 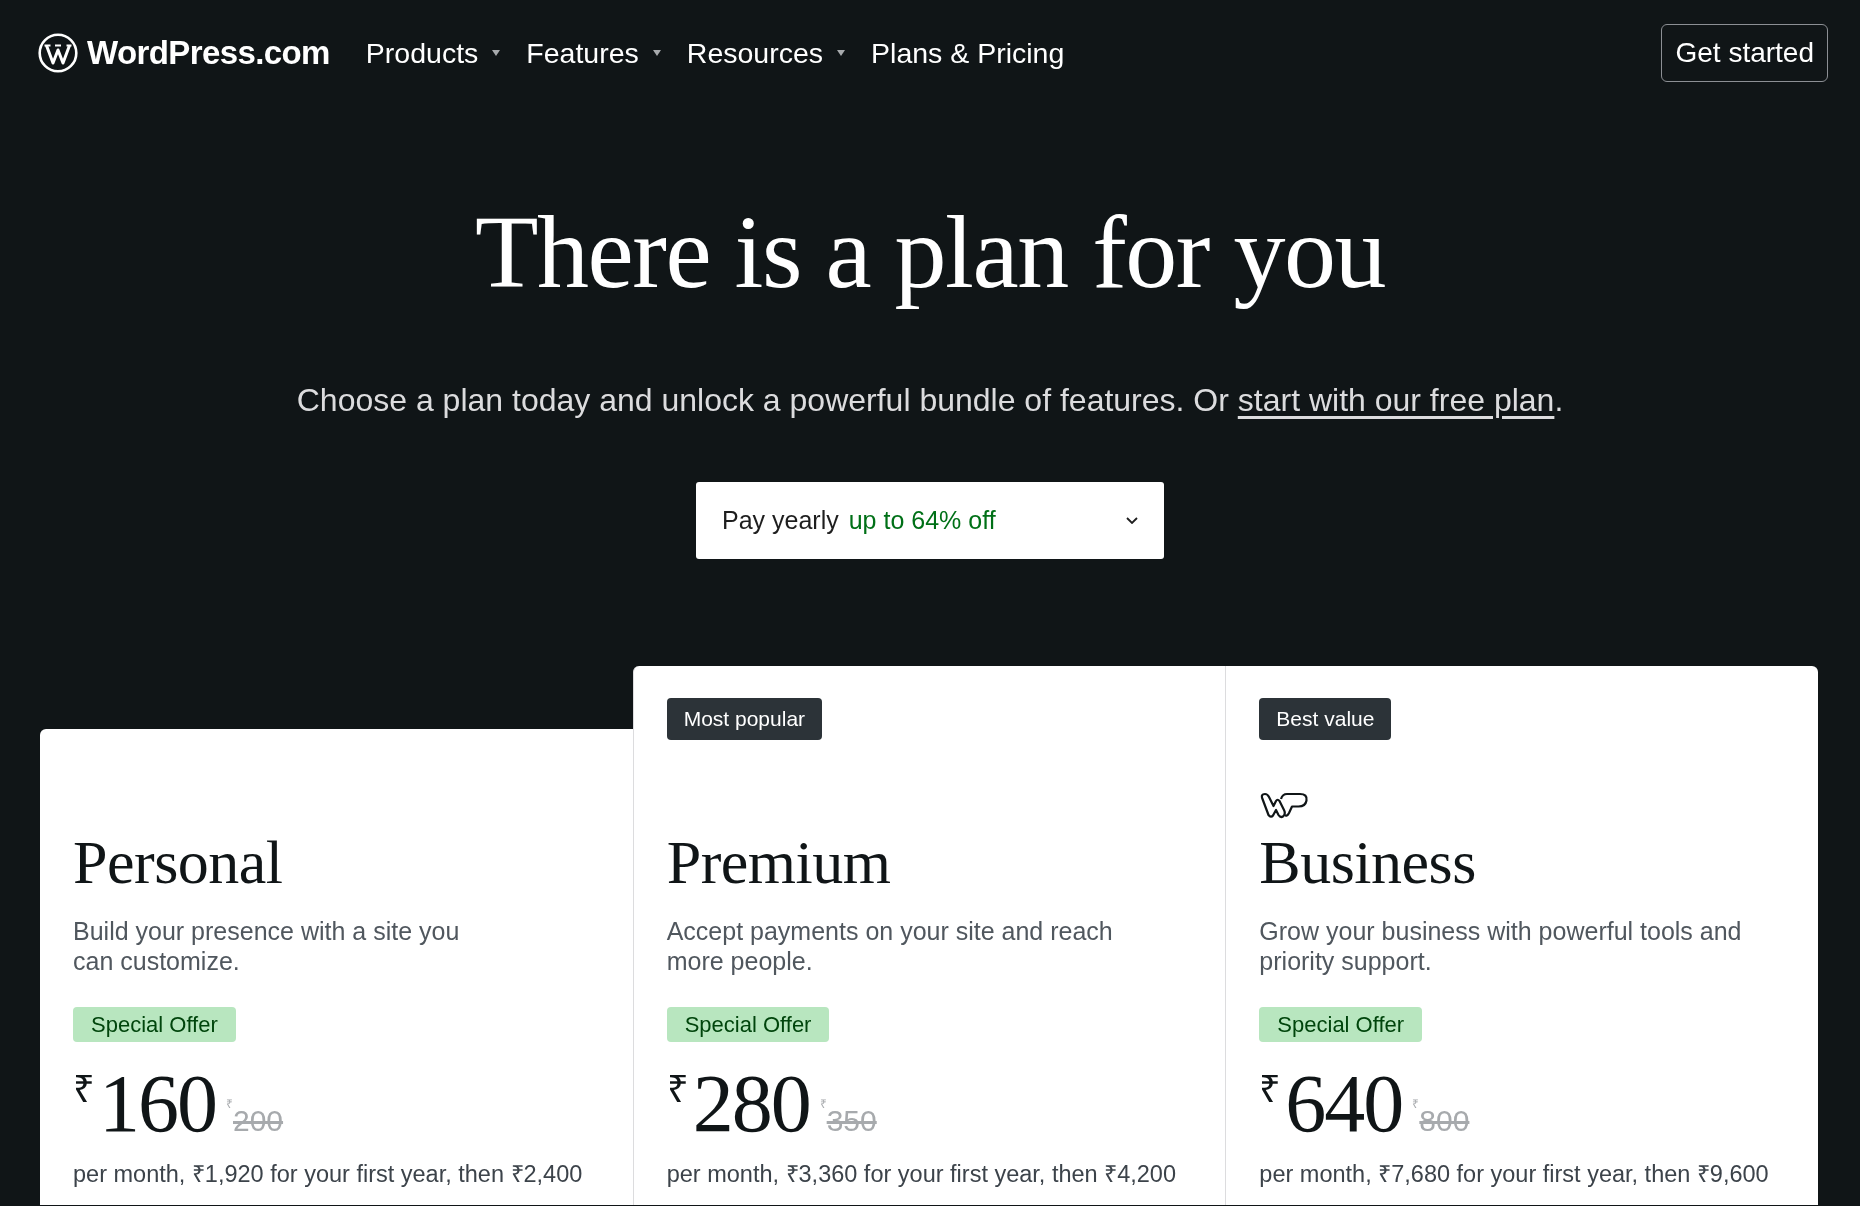 I want to click on original-price: 800, so click(x=1444, y=1121).